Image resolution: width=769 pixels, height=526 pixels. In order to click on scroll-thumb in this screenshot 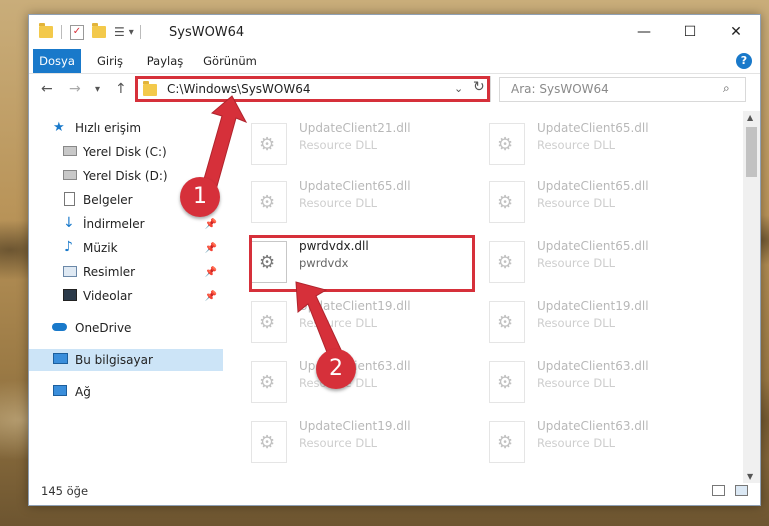, I will do `click(751, 152)`.